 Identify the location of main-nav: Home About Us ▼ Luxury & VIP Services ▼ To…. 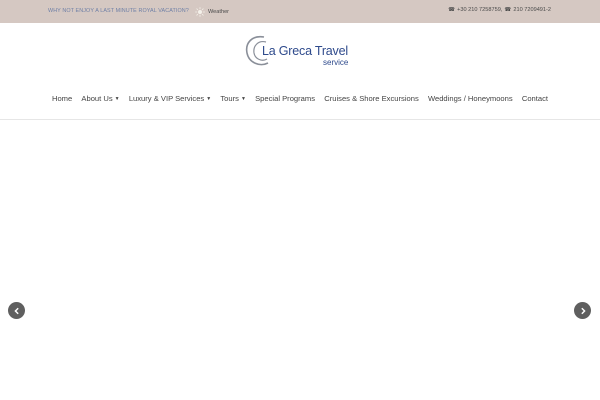
(300, 98).